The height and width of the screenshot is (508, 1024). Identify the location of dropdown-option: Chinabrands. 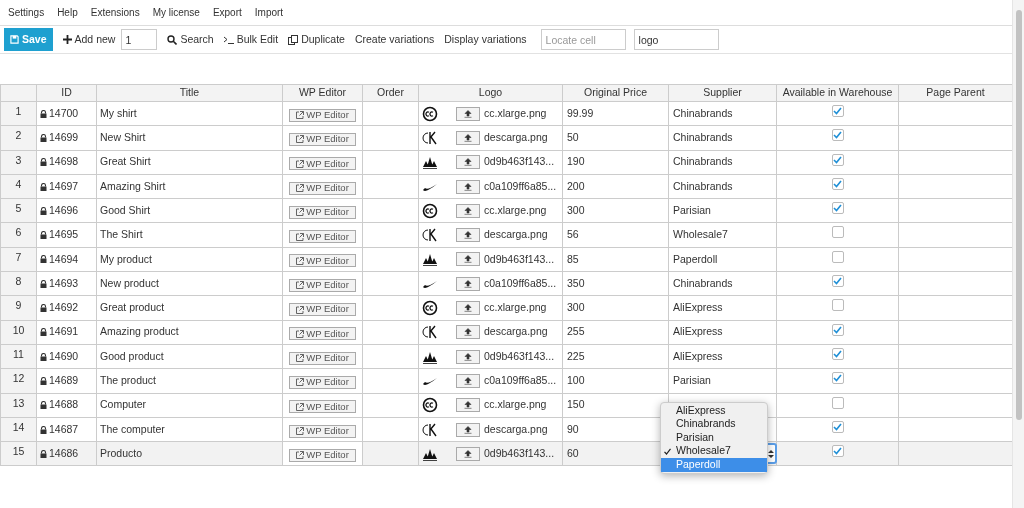
(714, 424).